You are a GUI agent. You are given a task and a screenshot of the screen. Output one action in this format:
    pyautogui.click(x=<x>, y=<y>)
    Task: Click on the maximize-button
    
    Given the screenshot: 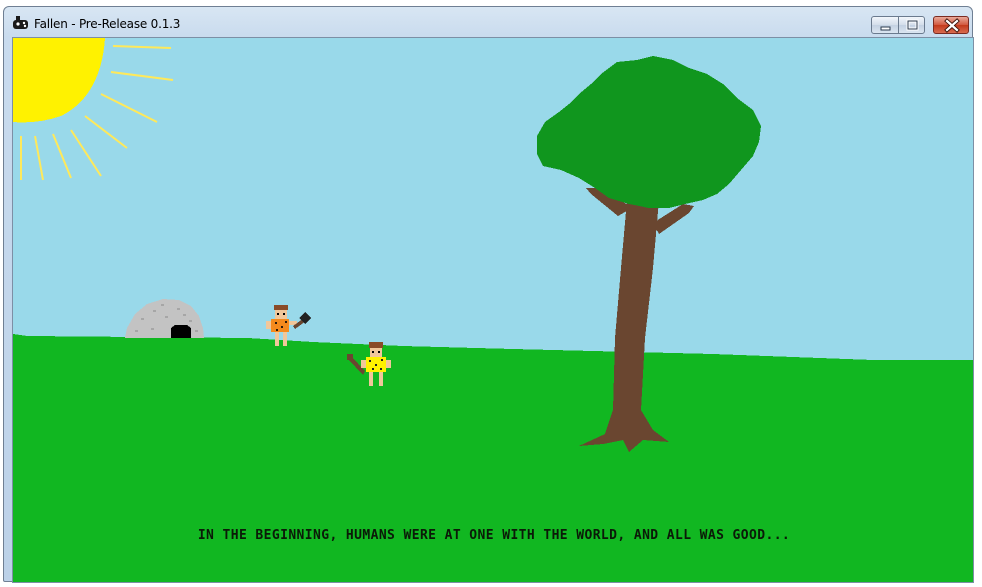 What is the action you would take?
    pyautogui.click(x=911, y=25)
    